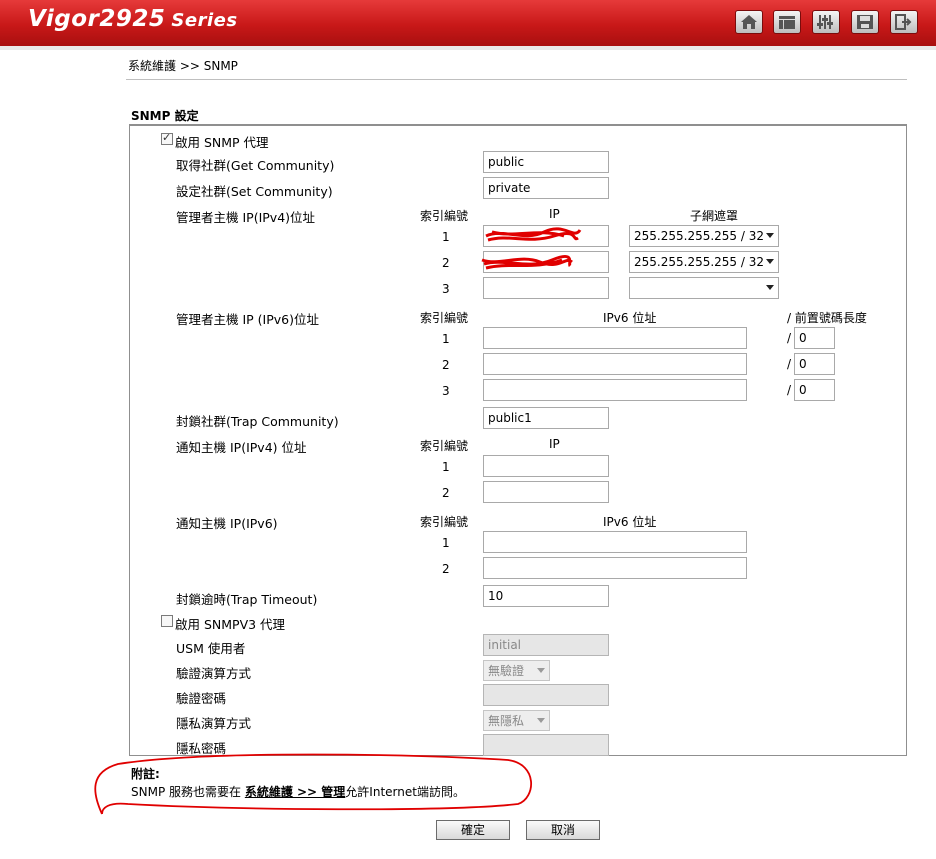  What do you see at coordinates (444, 216) in the screenshot?
I see `manager-ipv4-index-header: 索引編號` at bounding box center [444, 216].